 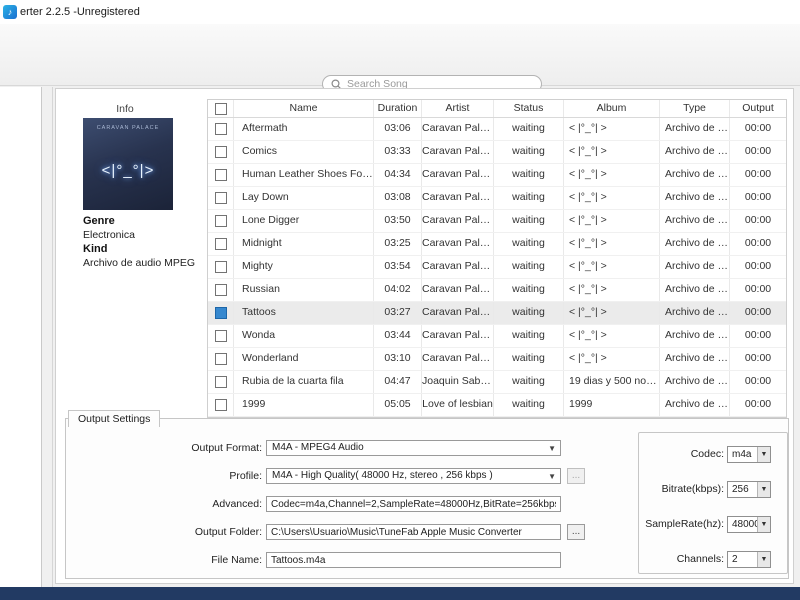 I want to click on column-header-output: Output, so click(x=758, y=108).